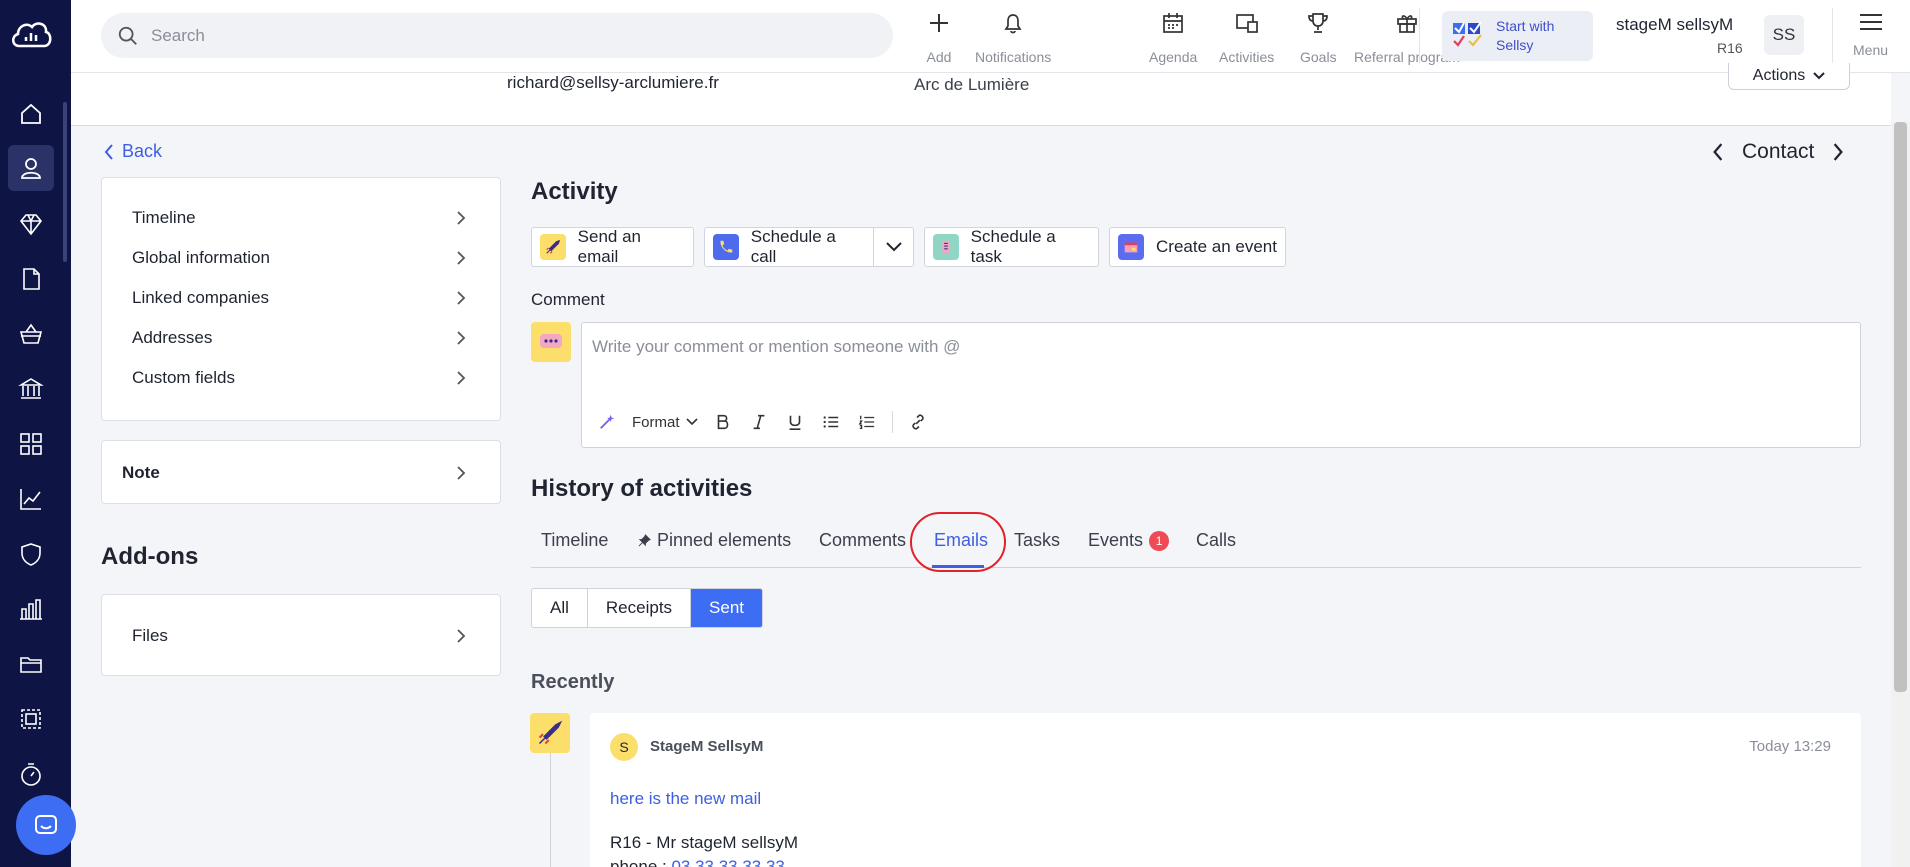 This screenshot has height=867, width=1910. I want to click on add-button: Add, so click(939, 37).